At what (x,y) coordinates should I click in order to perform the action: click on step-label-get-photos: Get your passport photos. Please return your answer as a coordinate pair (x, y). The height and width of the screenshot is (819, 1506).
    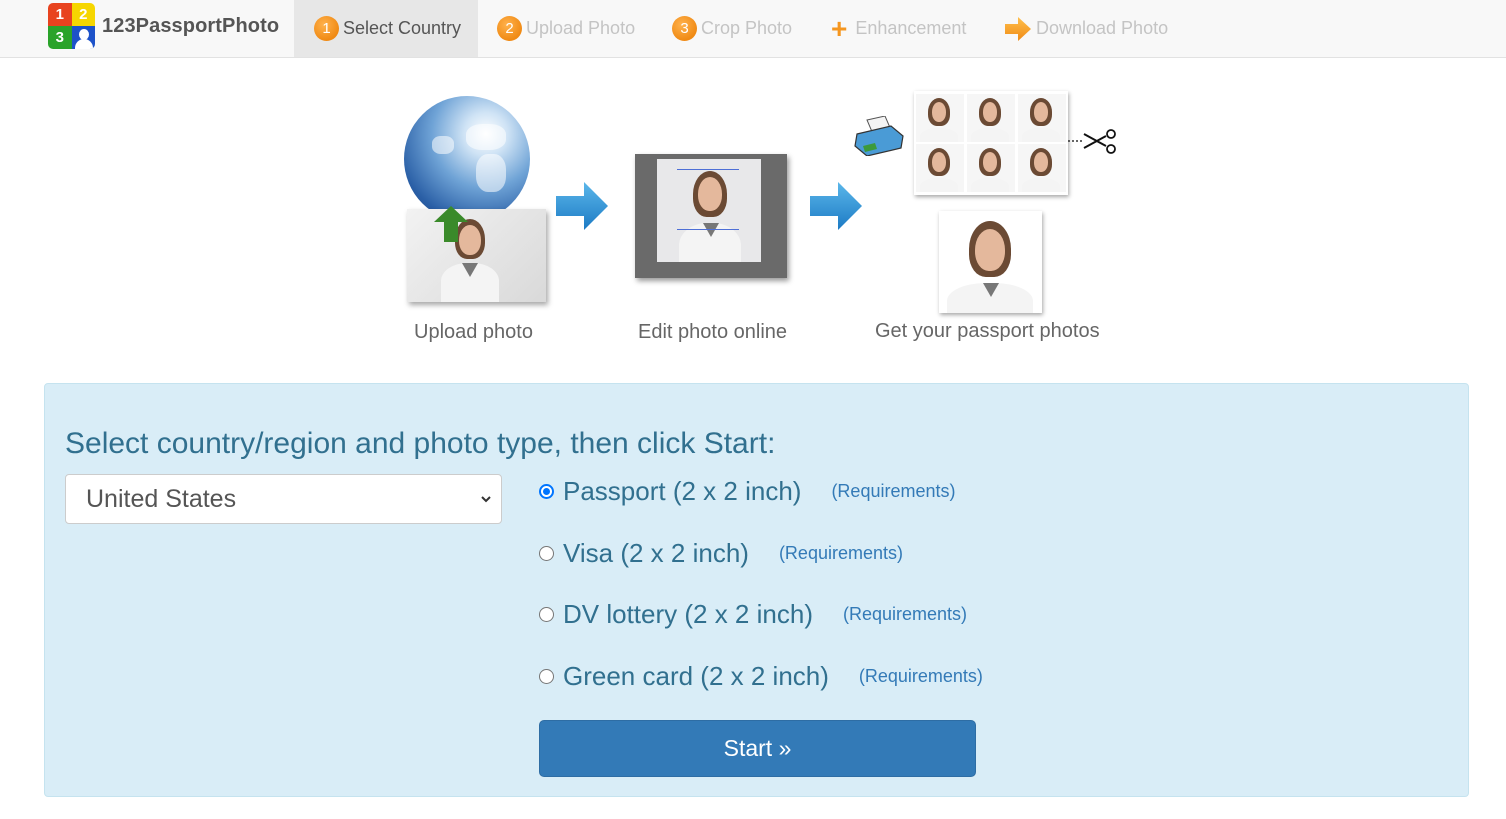
    Looking at the image, I should click on (987, 331).